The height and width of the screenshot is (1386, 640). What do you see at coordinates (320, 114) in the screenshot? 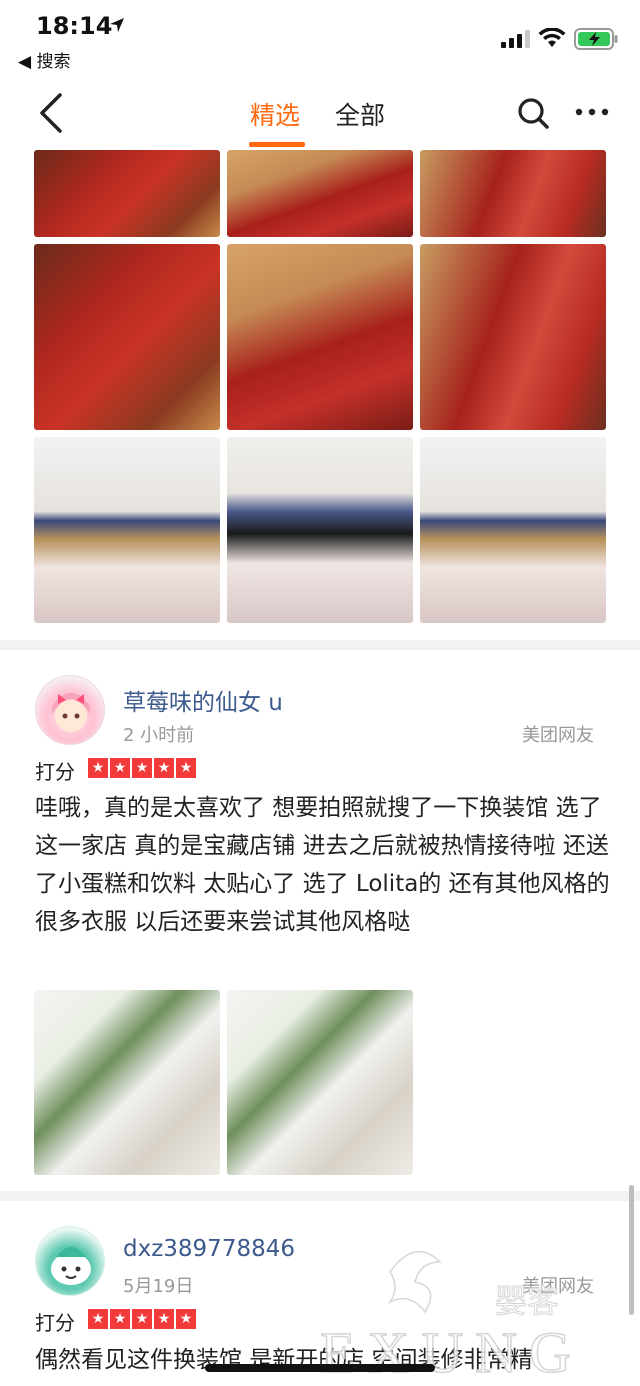
I see `top-nav-bar: 精选 全部` at bounding box center [320, 114].